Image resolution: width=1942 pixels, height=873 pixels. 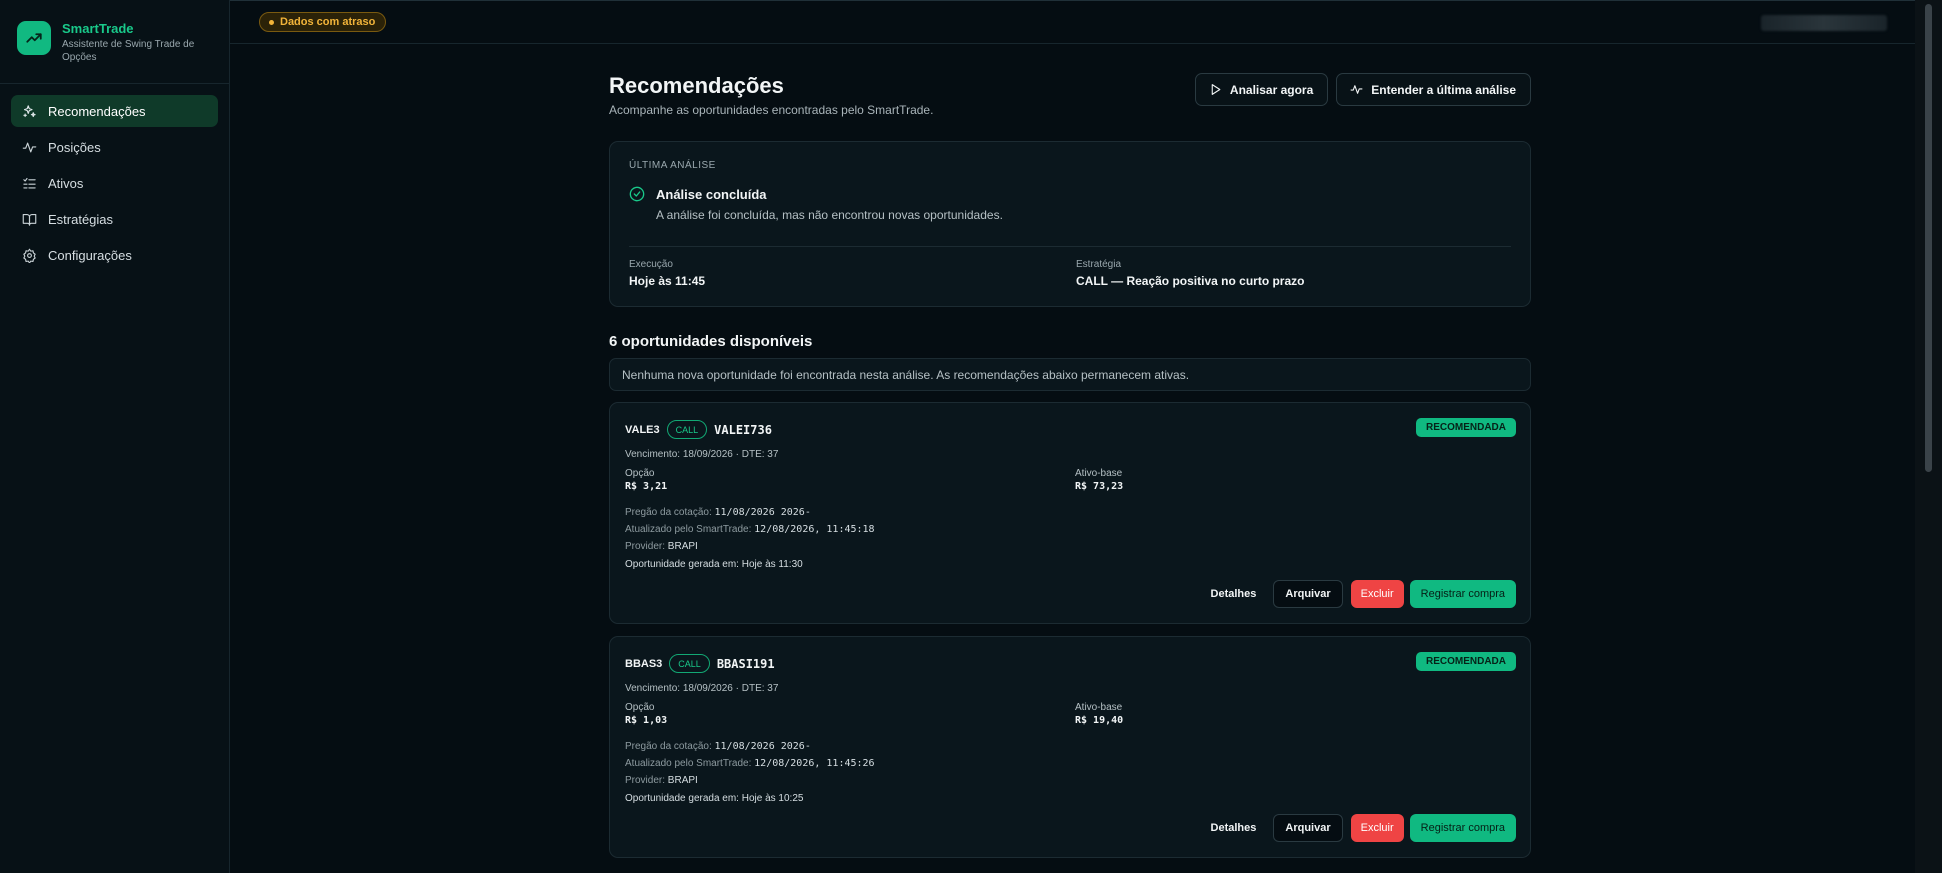 I want to click on strategy-label: Estratégia, so click(x=1099, y=264).